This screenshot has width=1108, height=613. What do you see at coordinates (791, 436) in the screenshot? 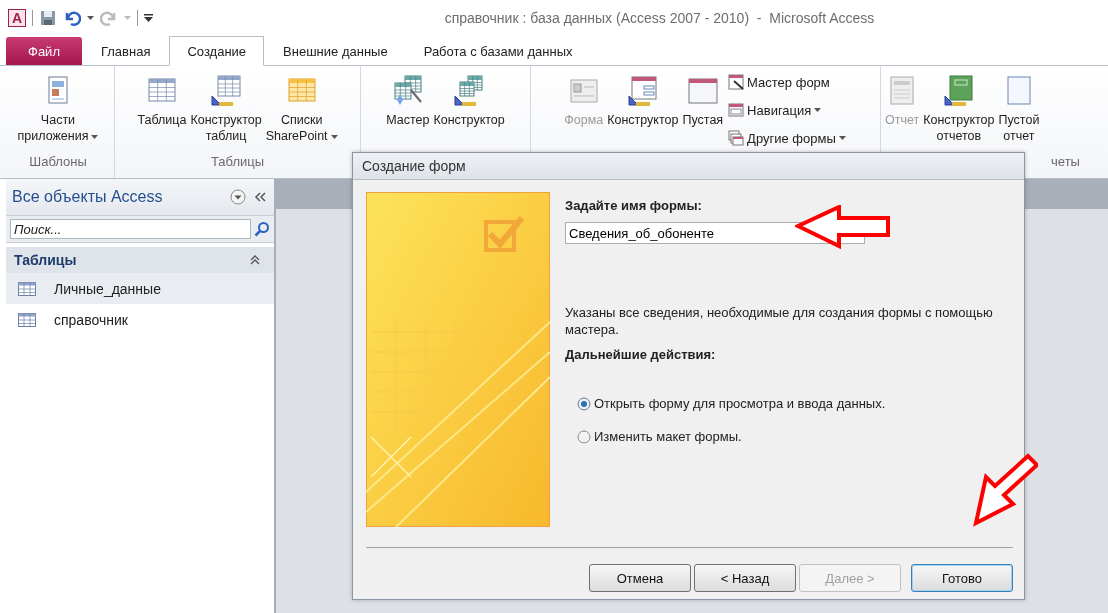
I see `radio-option: Изменить макет формы.` at bounding box center [791, 436].